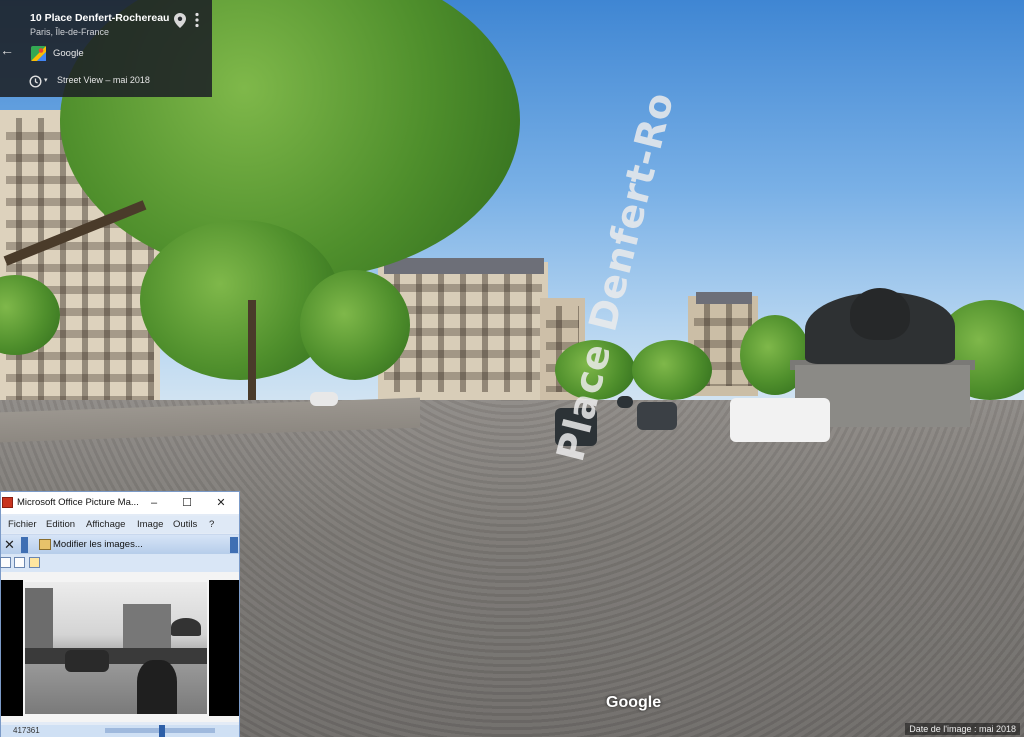 This screenshot has height=737, width=1024. What do you see at coordinates (880, 314) in the screenshot?
I see `lion-head` at bounding box center [880, 314].